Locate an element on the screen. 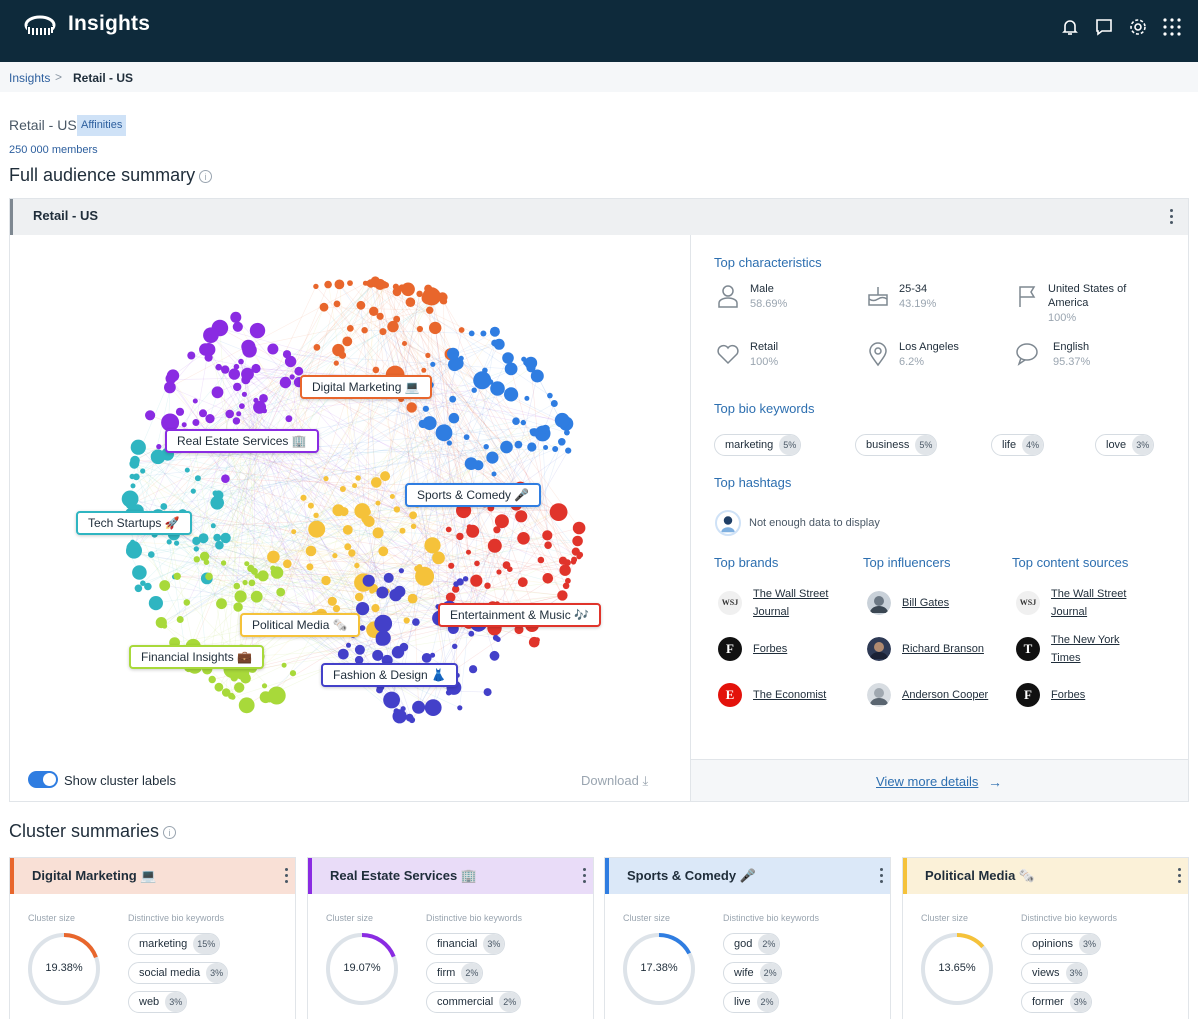 The height and width of the screenshot is (1019, 1198). breadcrumb-insights-link: Insights is located at coordinates (29, 78).